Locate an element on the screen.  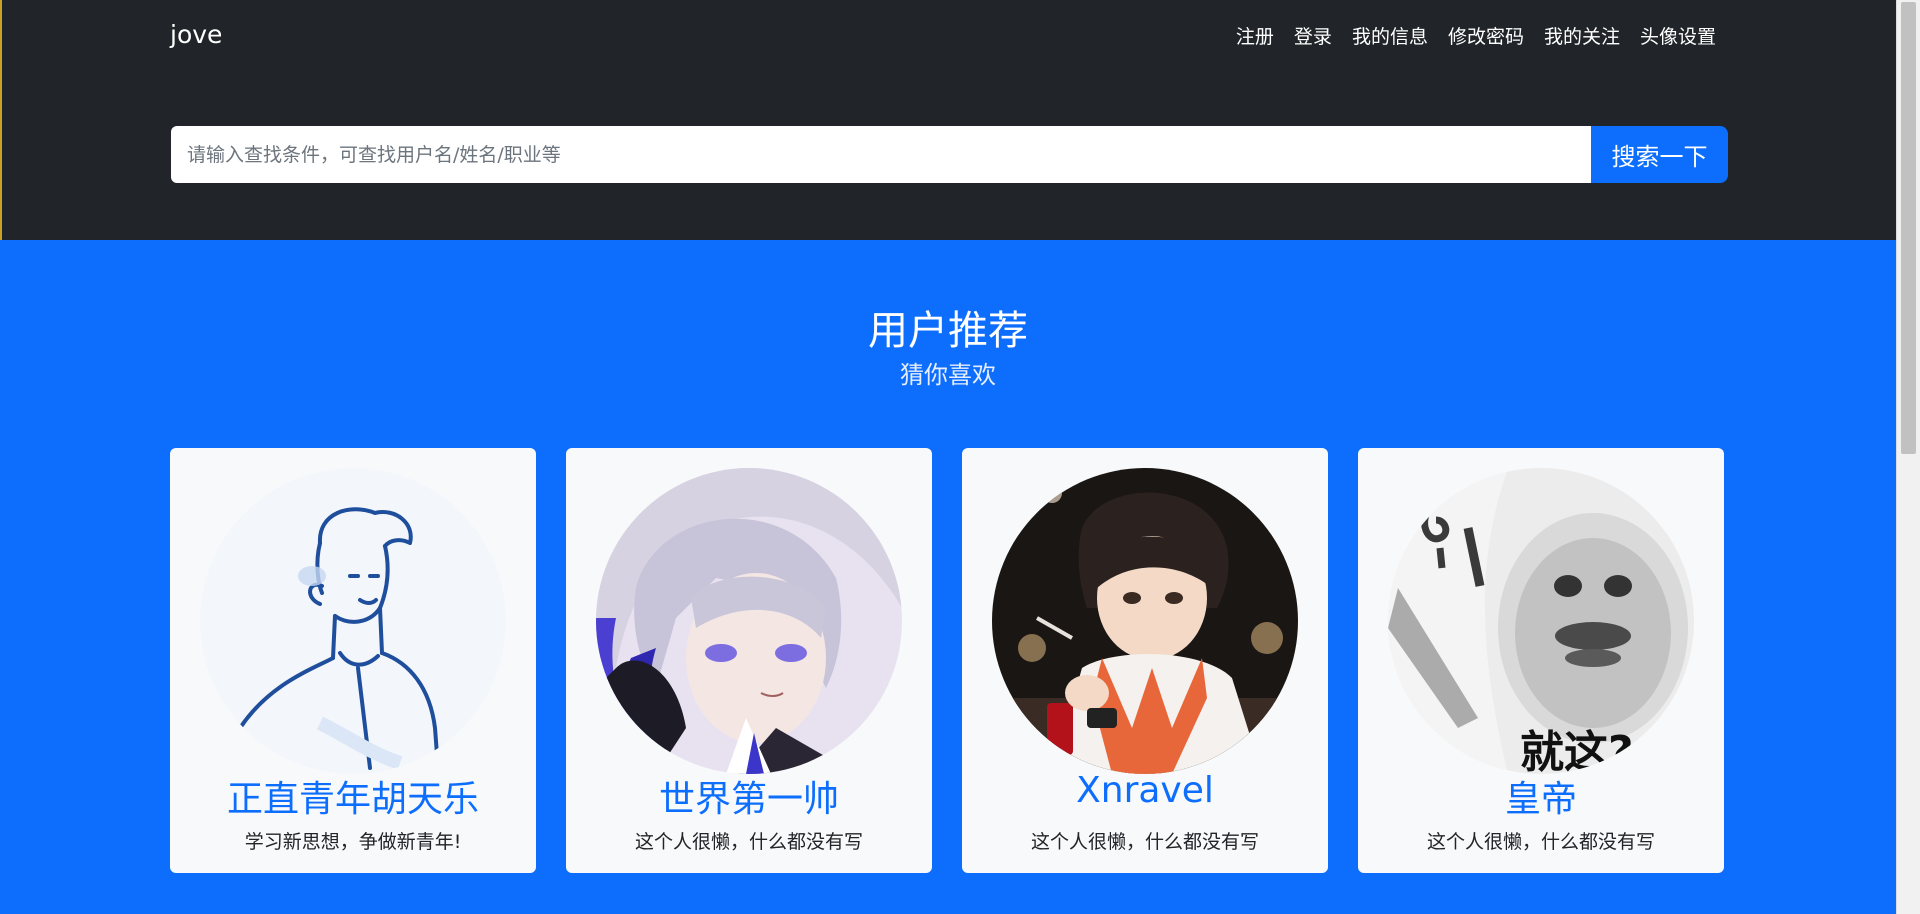
anime-silver-hair-avatar is located at coordinates (749, 621).